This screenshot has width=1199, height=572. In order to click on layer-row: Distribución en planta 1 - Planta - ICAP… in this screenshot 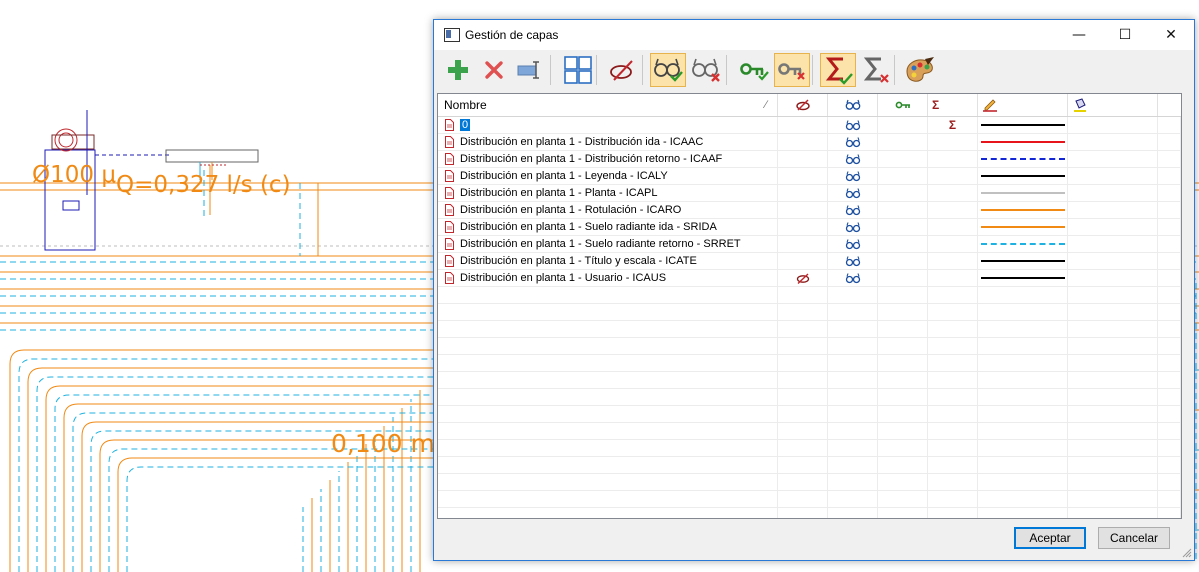, I will do `click(809, 193)`.